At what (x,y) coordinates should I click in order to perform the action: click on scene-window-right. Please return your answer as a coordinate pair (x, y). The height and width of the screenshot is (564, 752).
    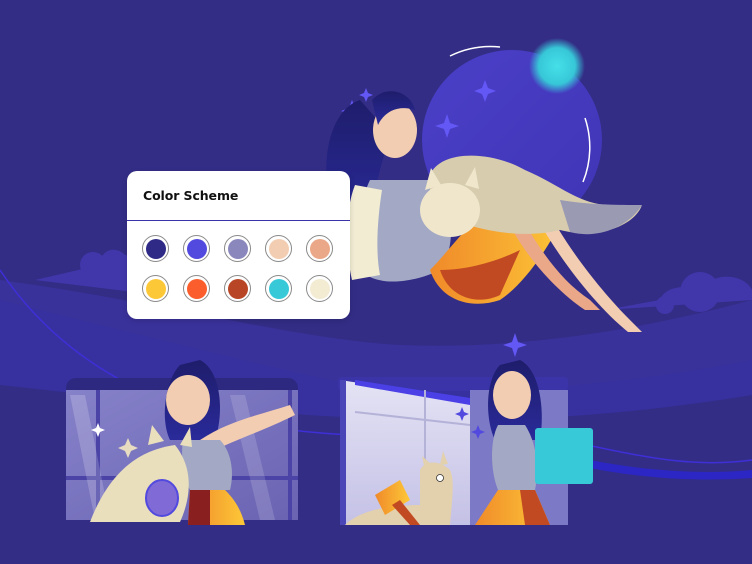
    Looking at the image, I should click on (465, 442).